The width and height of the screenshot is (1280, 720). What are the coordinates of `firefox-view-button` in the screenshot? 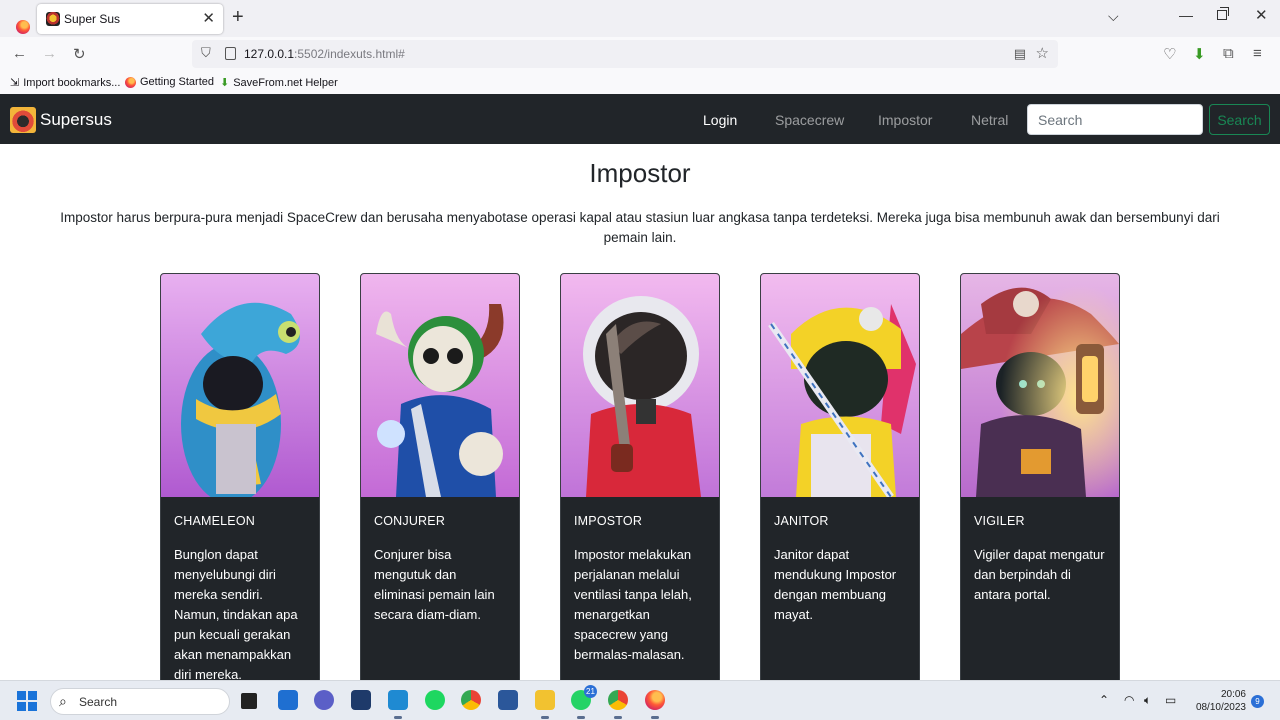 It's located at (18, 21).